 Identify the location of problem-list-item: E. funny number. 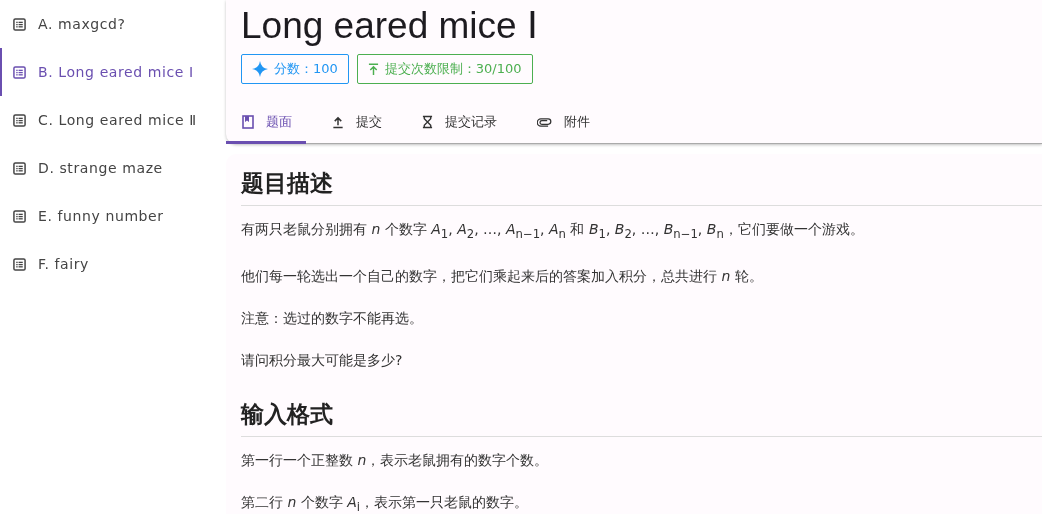
(113, 216).